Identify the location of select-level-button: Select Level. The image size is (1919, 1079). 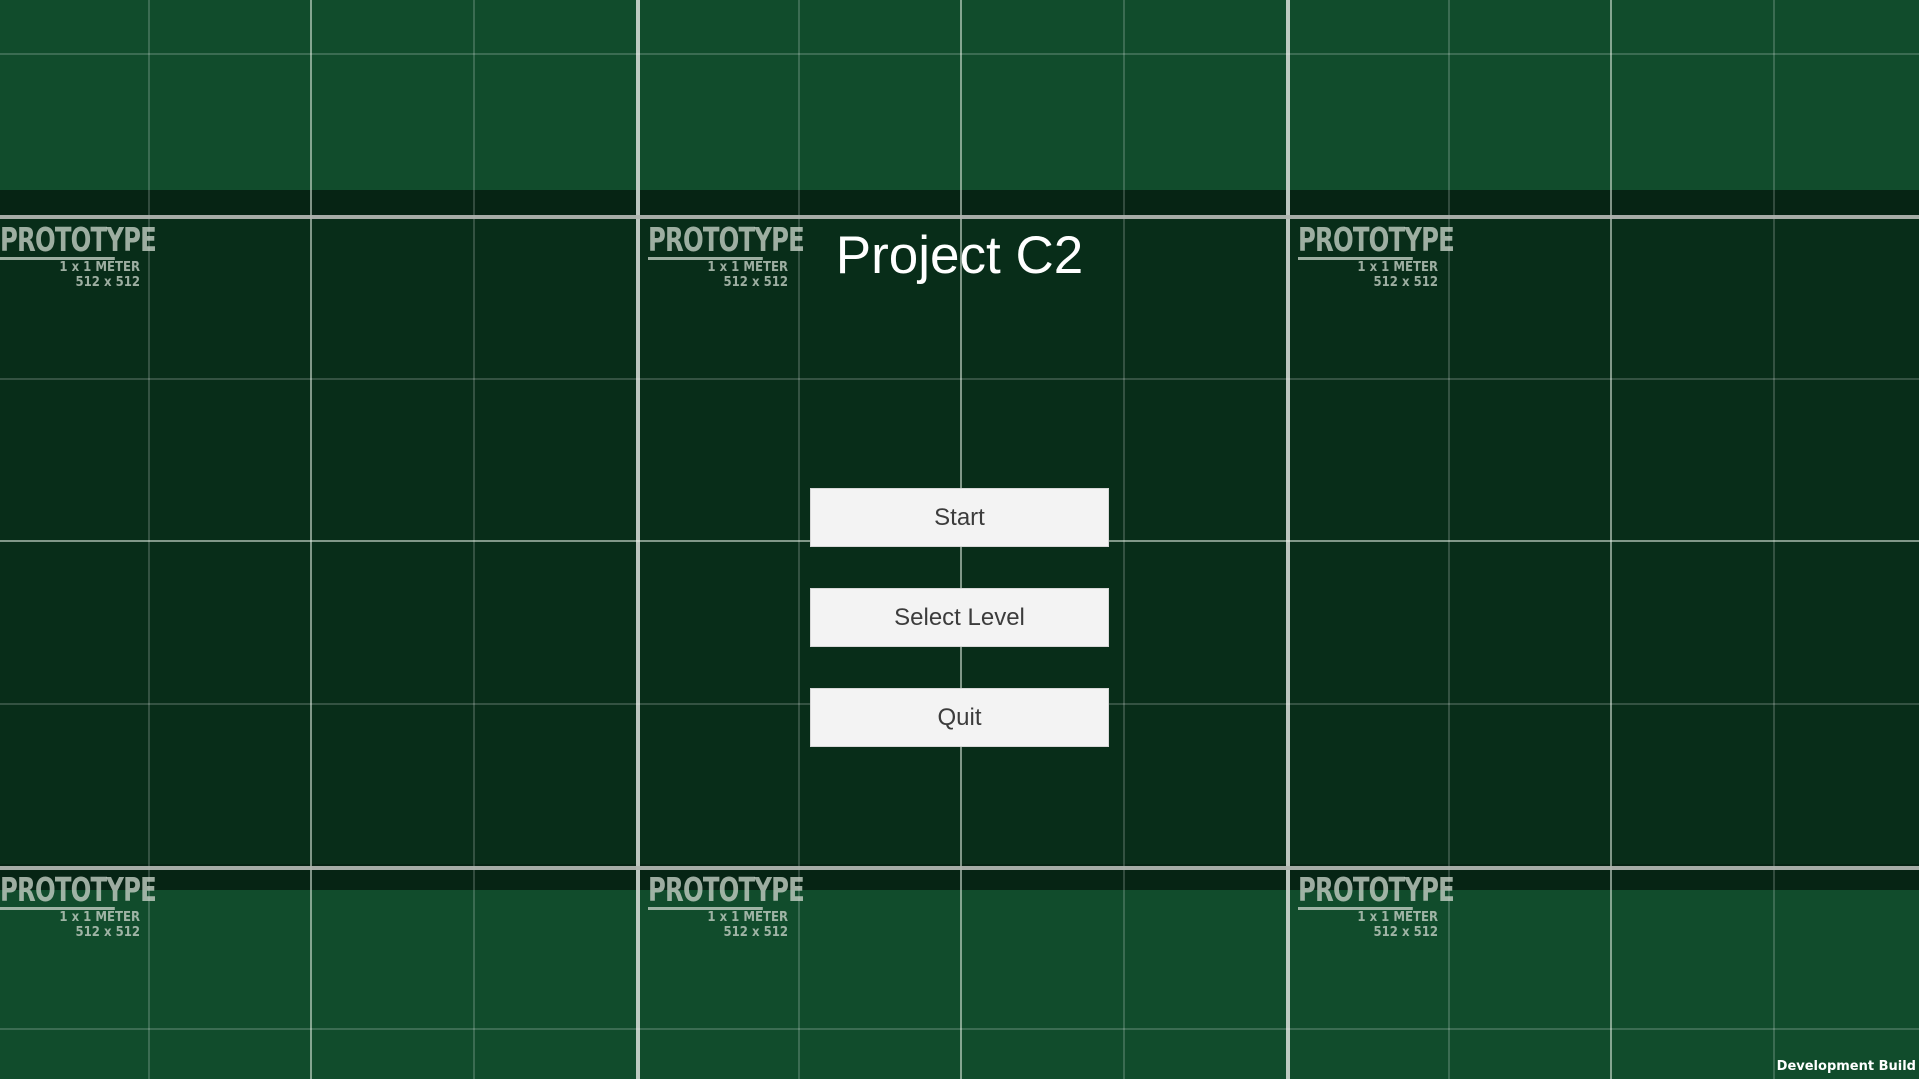
(959, 617).